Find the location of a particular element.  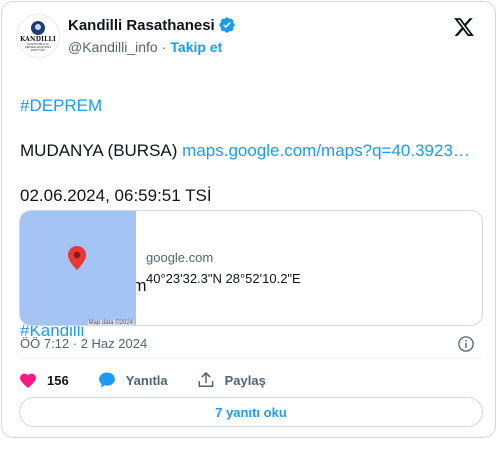

author-handle: @Kandilli_info is located at coordinates (113, 47).